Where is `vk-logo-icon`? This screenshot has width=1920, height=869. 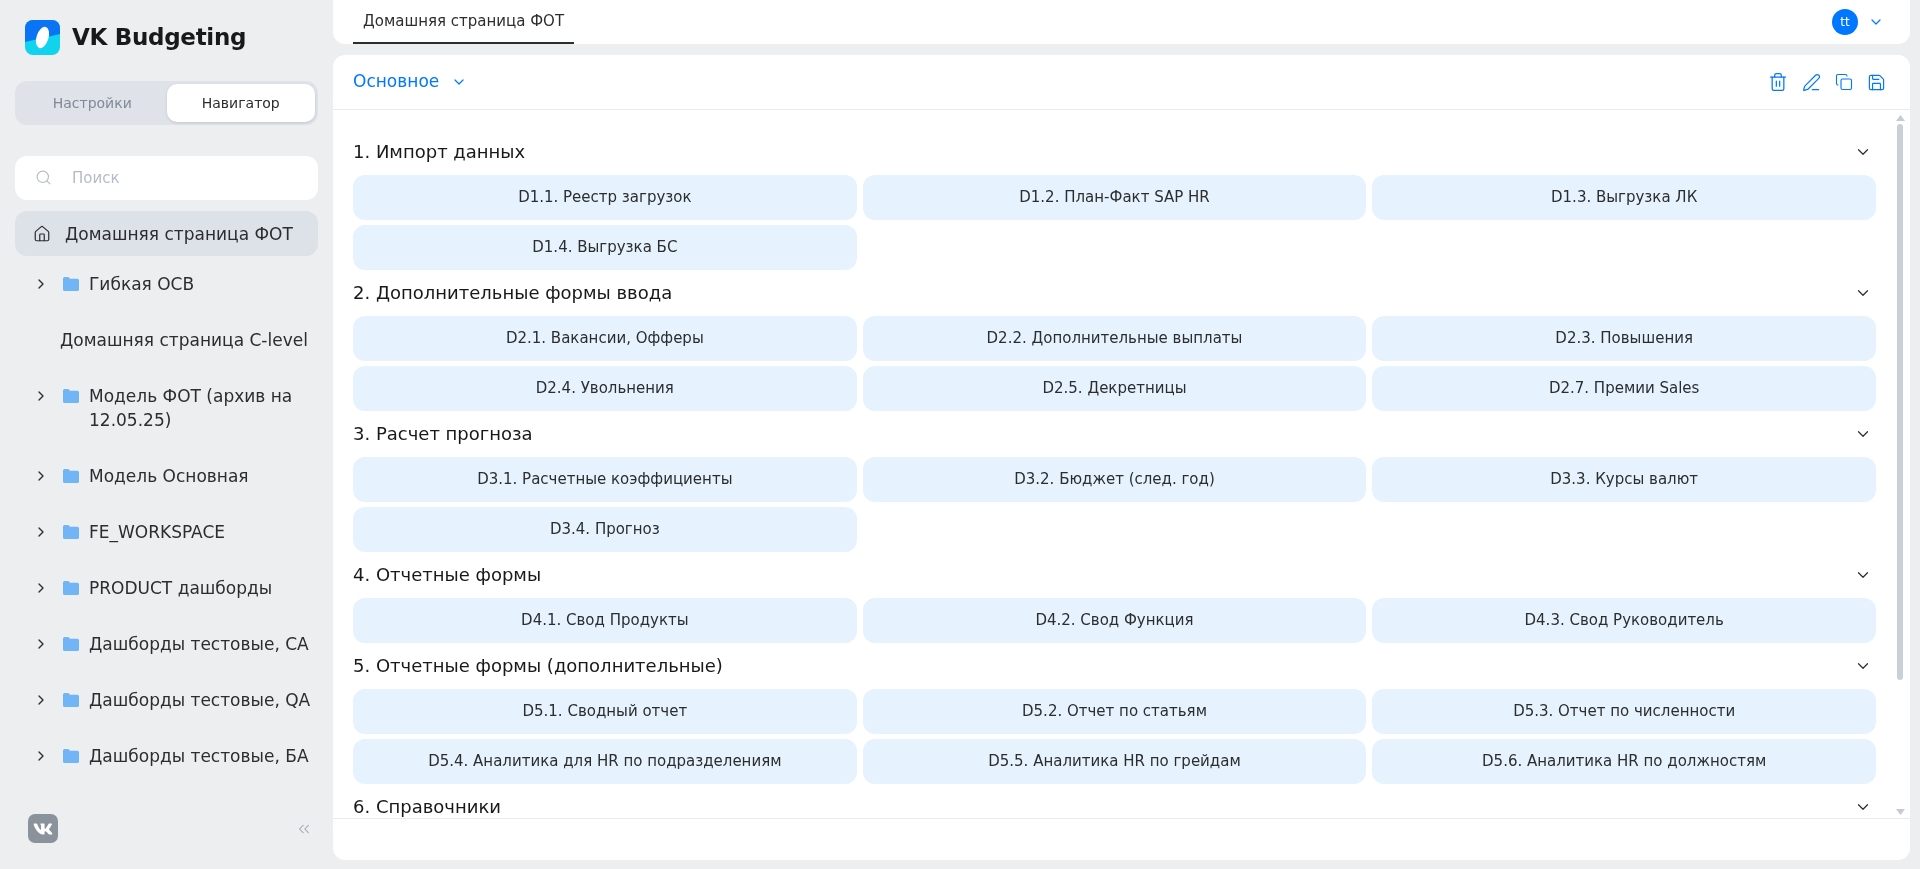
vk-logo-icon is located at coordinates (43, 828).